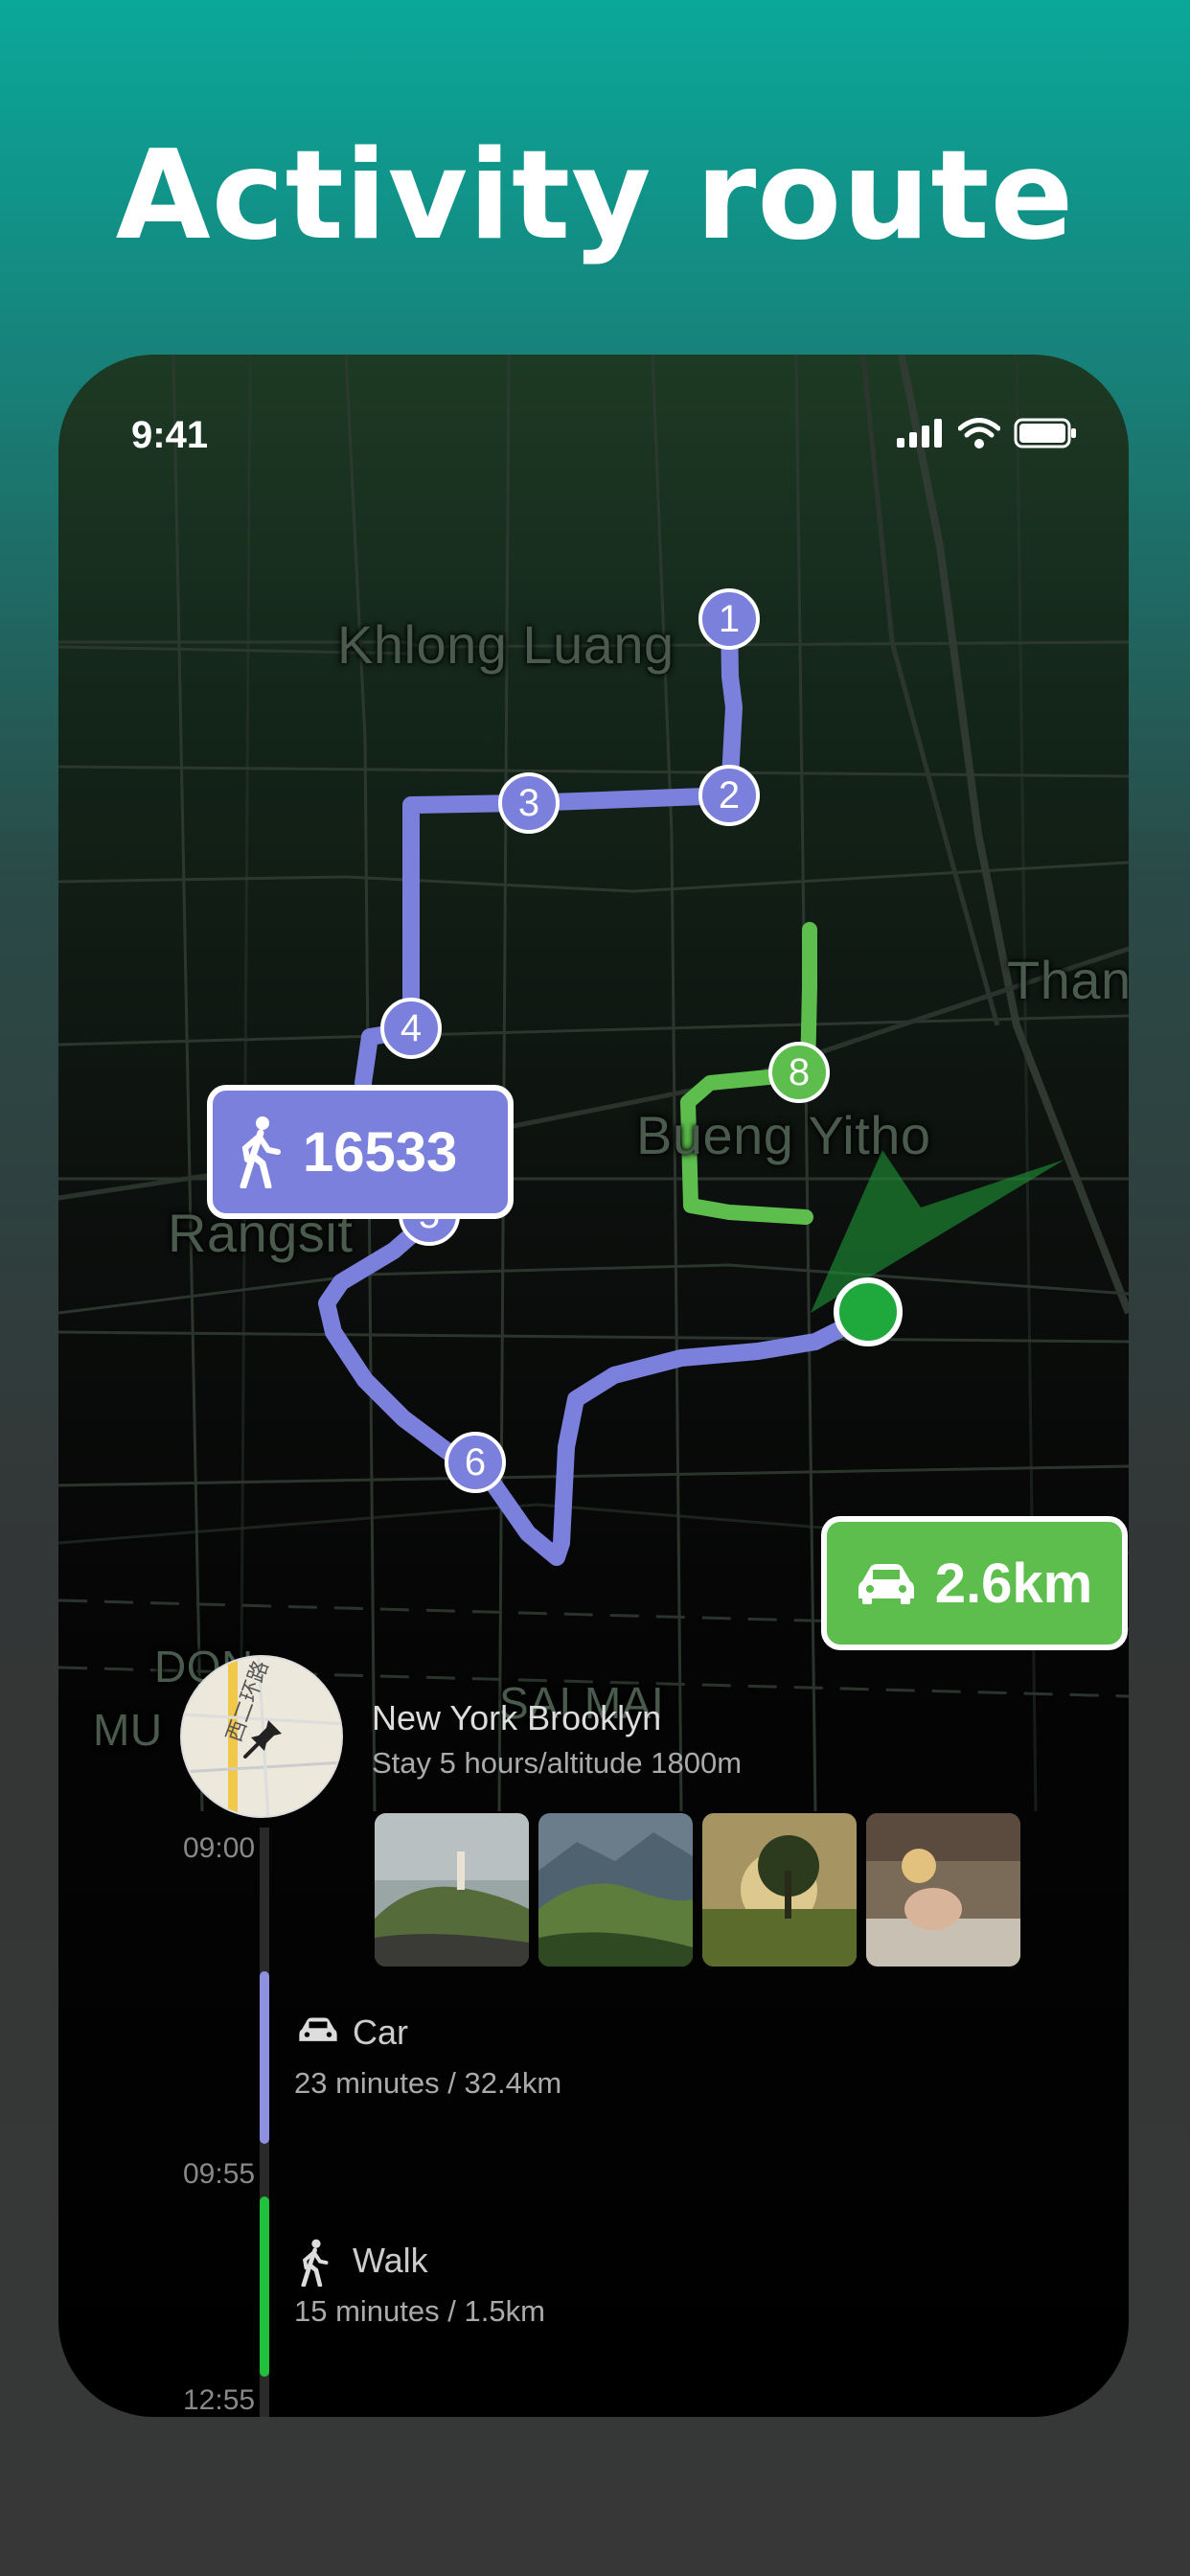 The height and width of the screenshot is (2576, 1190). Describe the element at coordinates (390, 2260) in the screenshot. I see `leg-title-walk: Walk` at that location.